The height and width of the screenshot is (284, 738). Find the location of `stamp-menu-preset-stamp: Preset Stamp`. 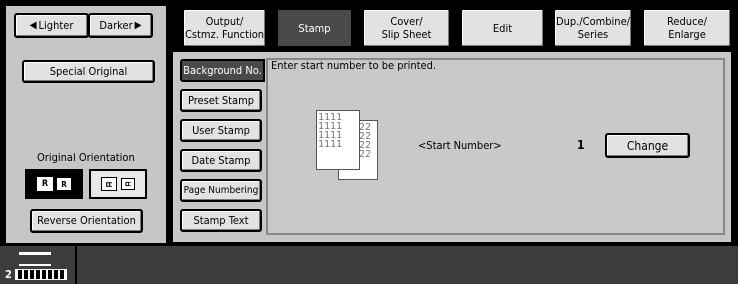

stamp-menu-preset-stamp: Preset Stamp is located at coordinates (221, 100).